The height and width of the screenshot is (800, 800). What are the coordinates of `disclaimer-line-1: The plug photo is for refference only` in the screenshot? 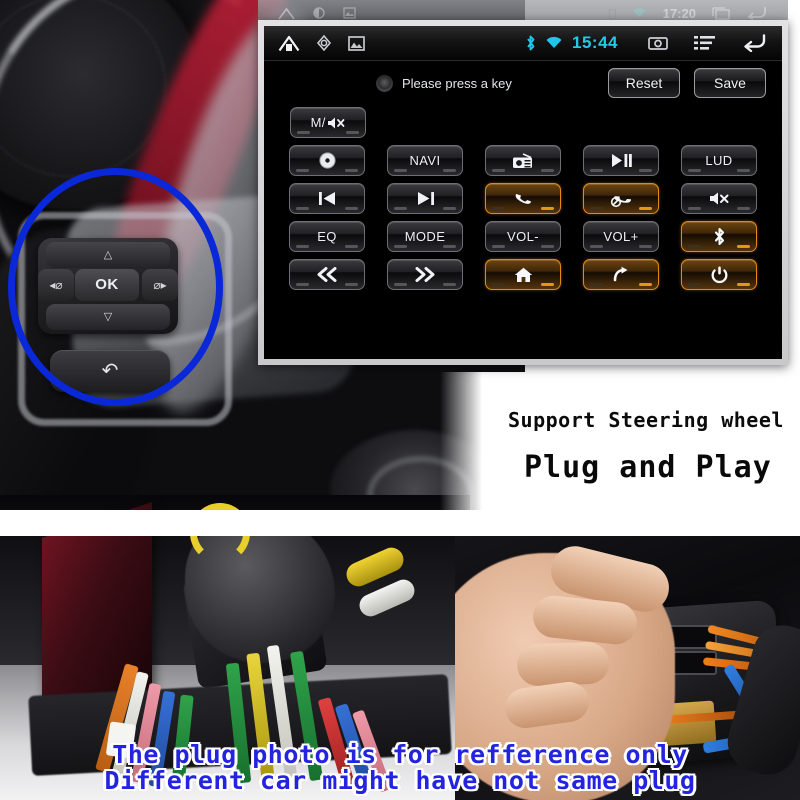 It's located at (400, 754).